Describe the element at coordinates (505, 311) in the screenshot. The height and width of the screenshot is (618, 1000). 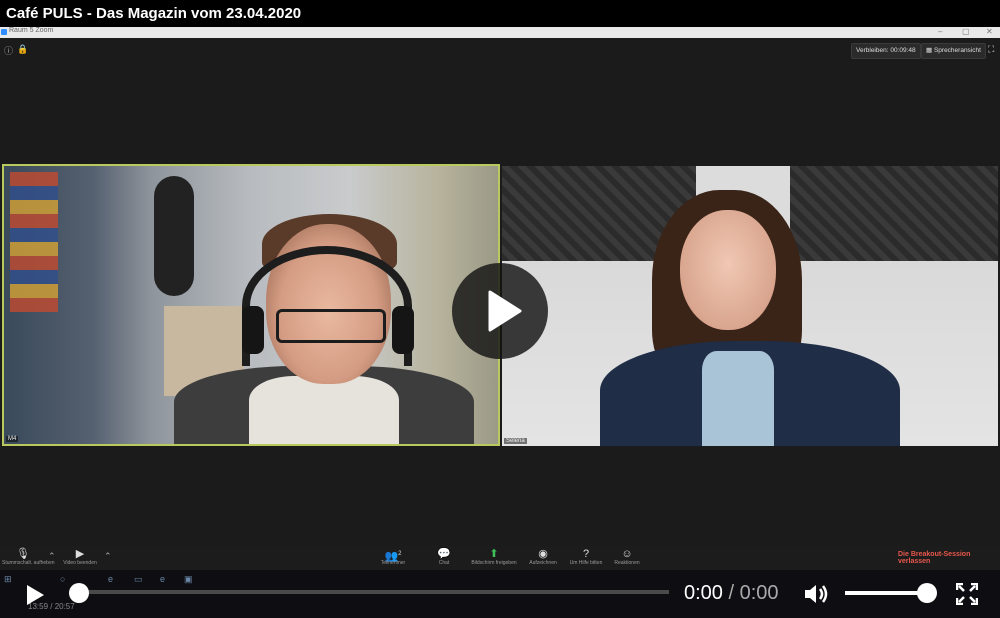
I see `big-play-icon` at that location.